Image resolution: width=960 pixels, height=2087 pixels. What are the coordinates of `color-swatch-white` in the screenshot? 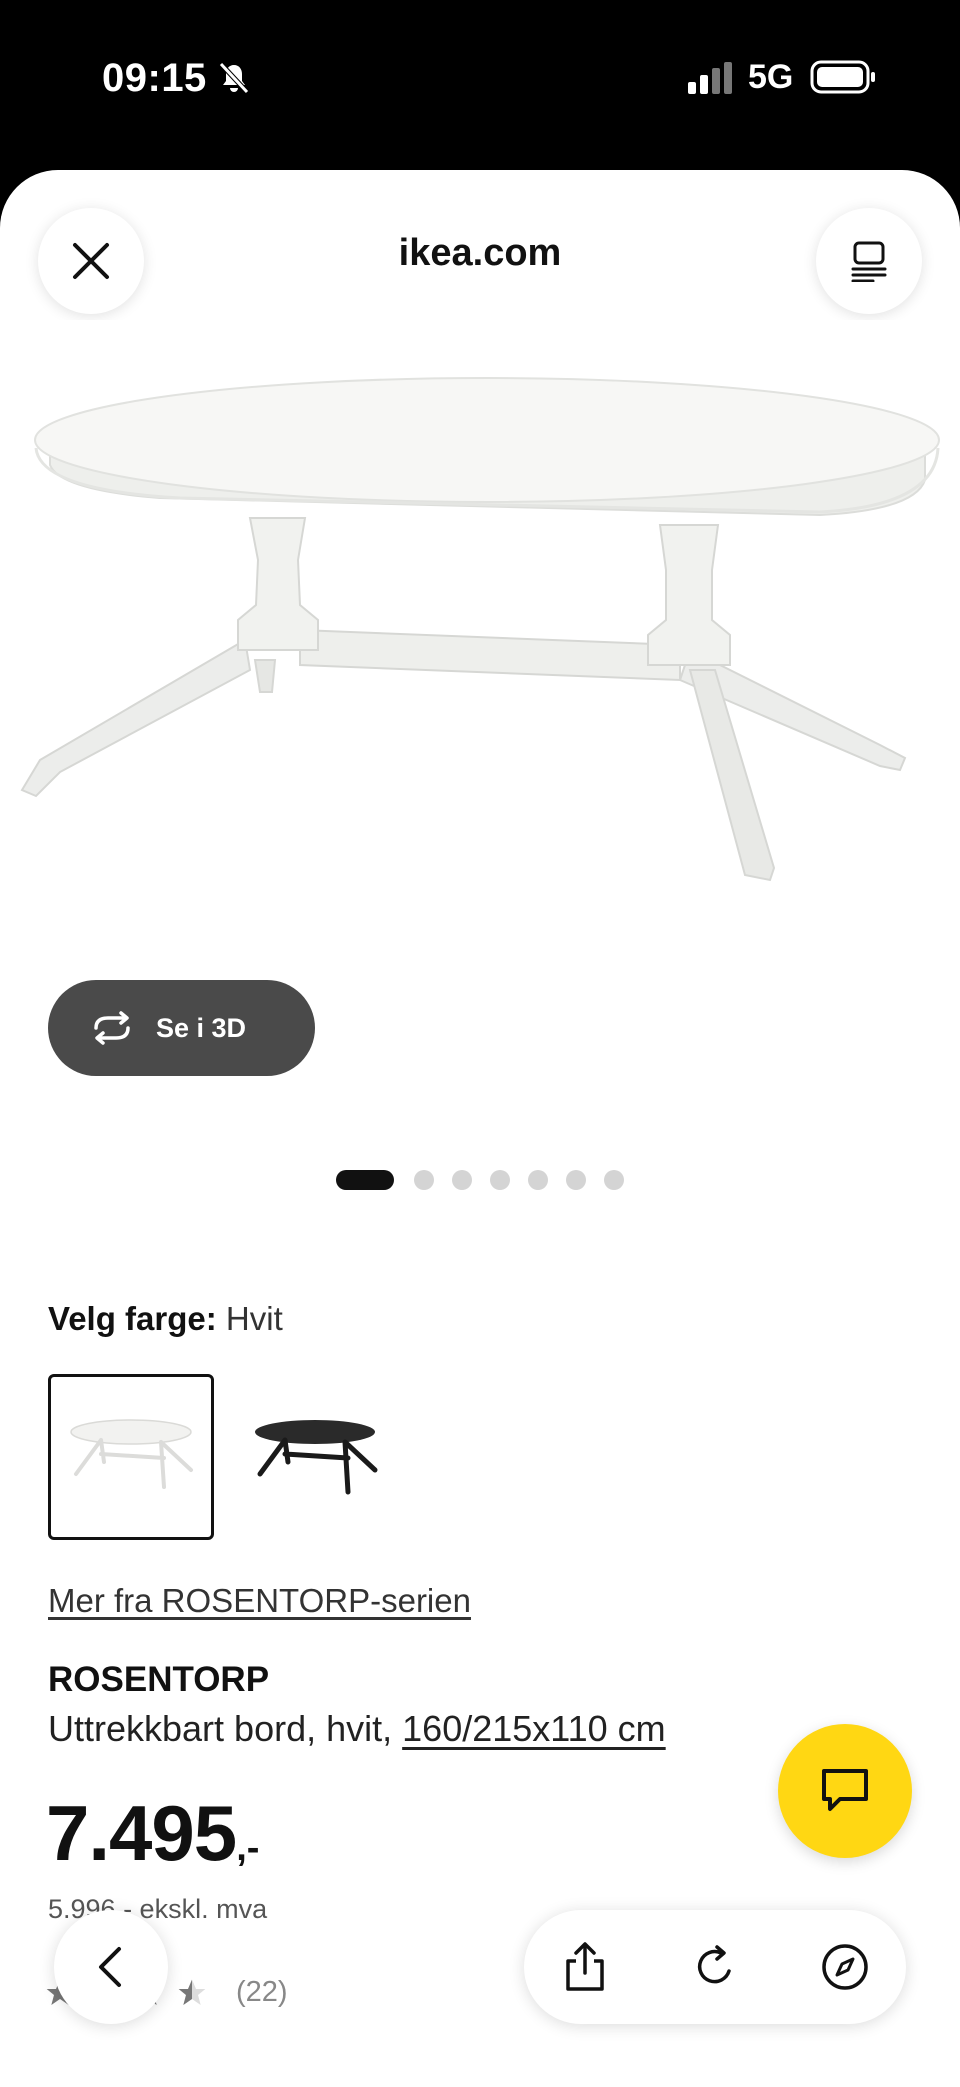 It's located at (131, 1457).